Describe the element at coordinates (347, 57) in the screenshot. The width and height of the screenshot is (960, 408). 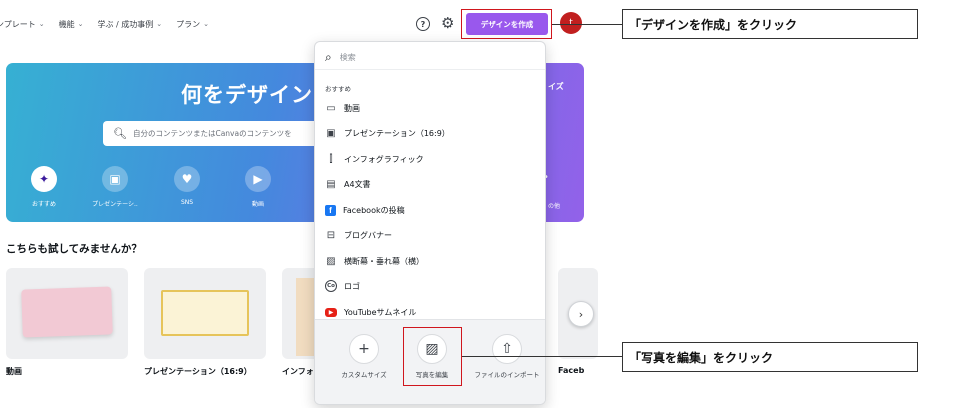
I see `dropdown-search-placeholder: 検索` at that location.